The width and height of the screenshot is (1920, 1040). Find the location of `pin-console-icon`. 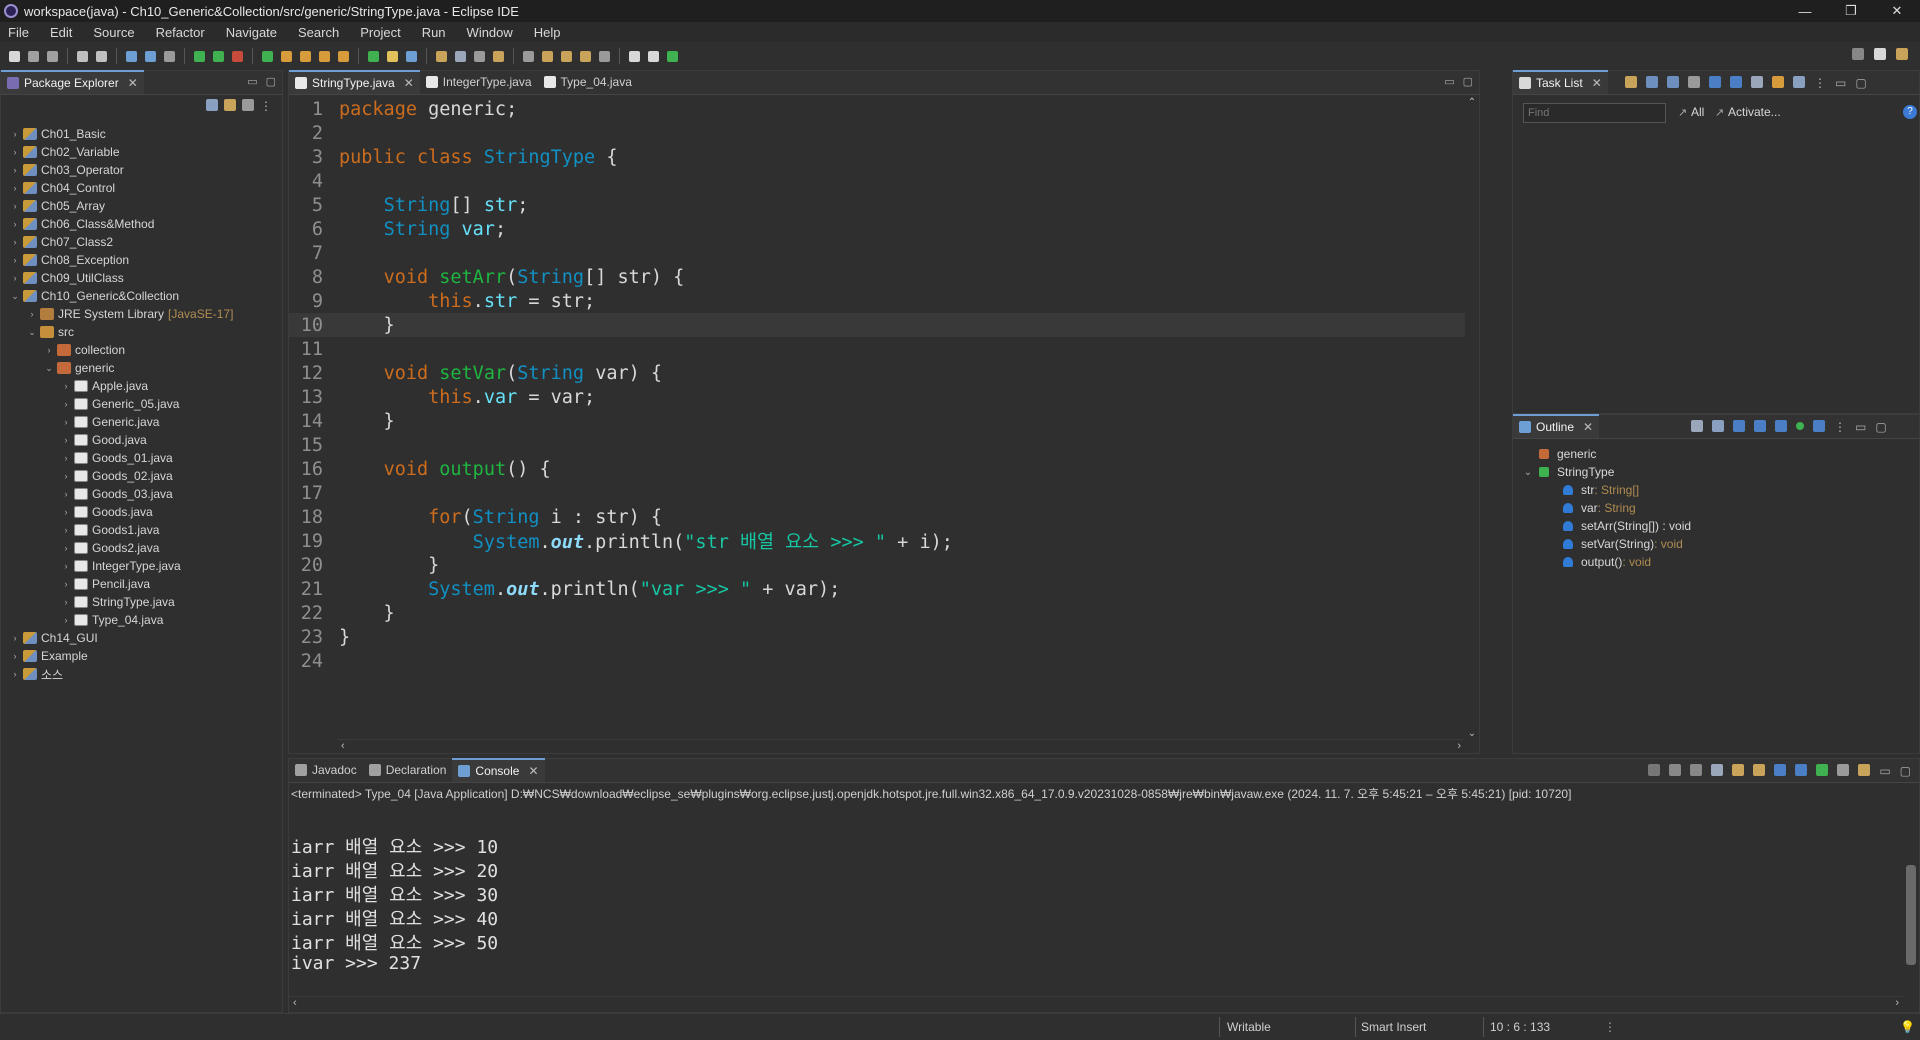

pin-console-icon is located at coordinates (1822, 770).